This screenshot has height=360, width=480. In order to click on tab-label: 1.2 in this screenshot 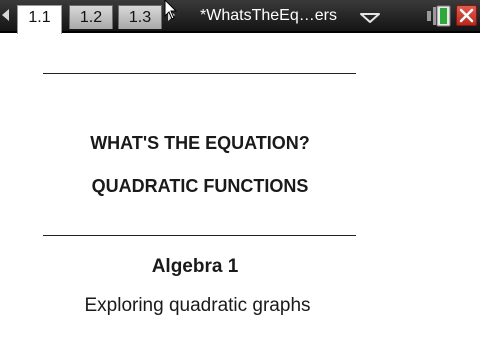, I will do `click(91, 17)`.